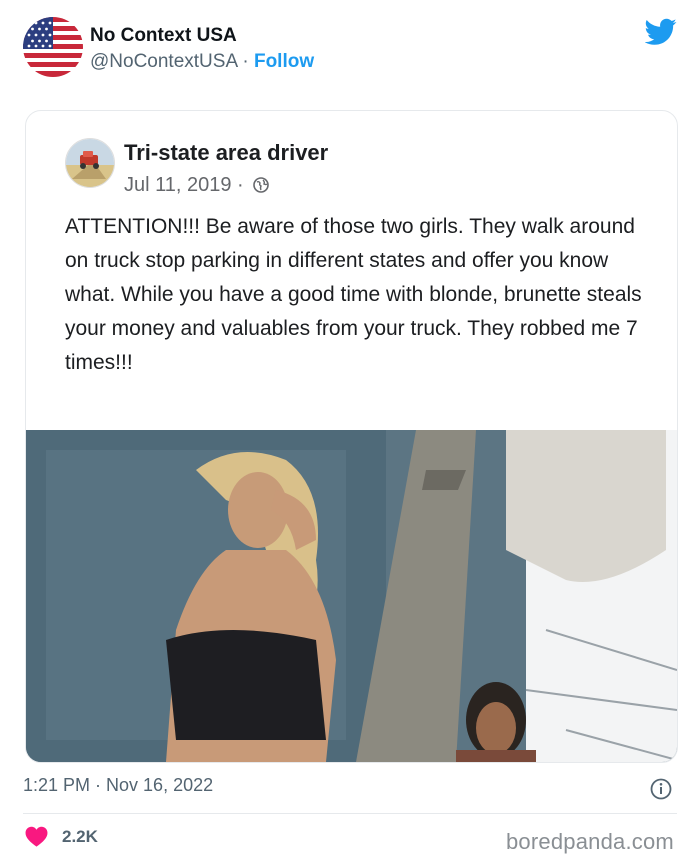 This screenshot has height=866, width=700. Describe the element at coordinates (661, 789) in the screenshot. I see `info-icon` at that location.